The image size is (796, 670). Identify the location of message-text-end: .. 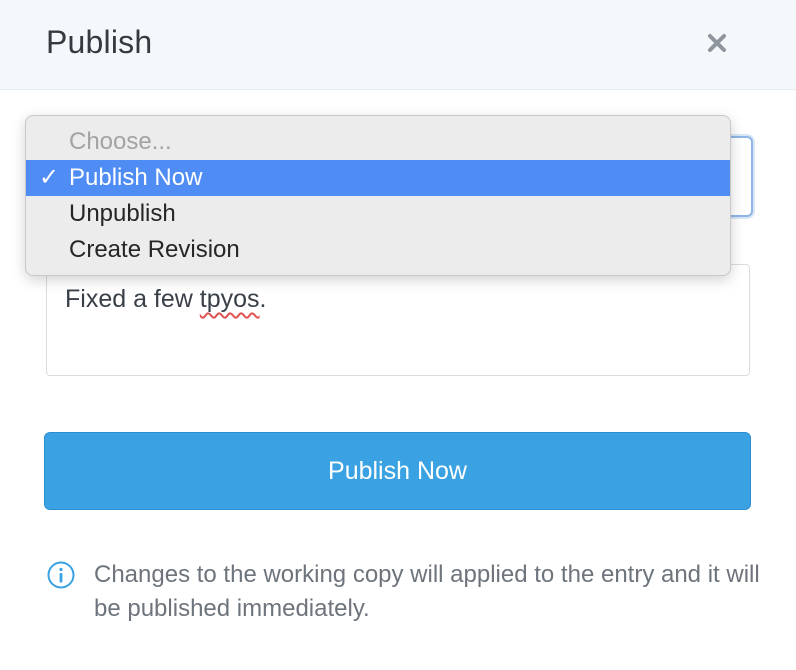
(263, 299).